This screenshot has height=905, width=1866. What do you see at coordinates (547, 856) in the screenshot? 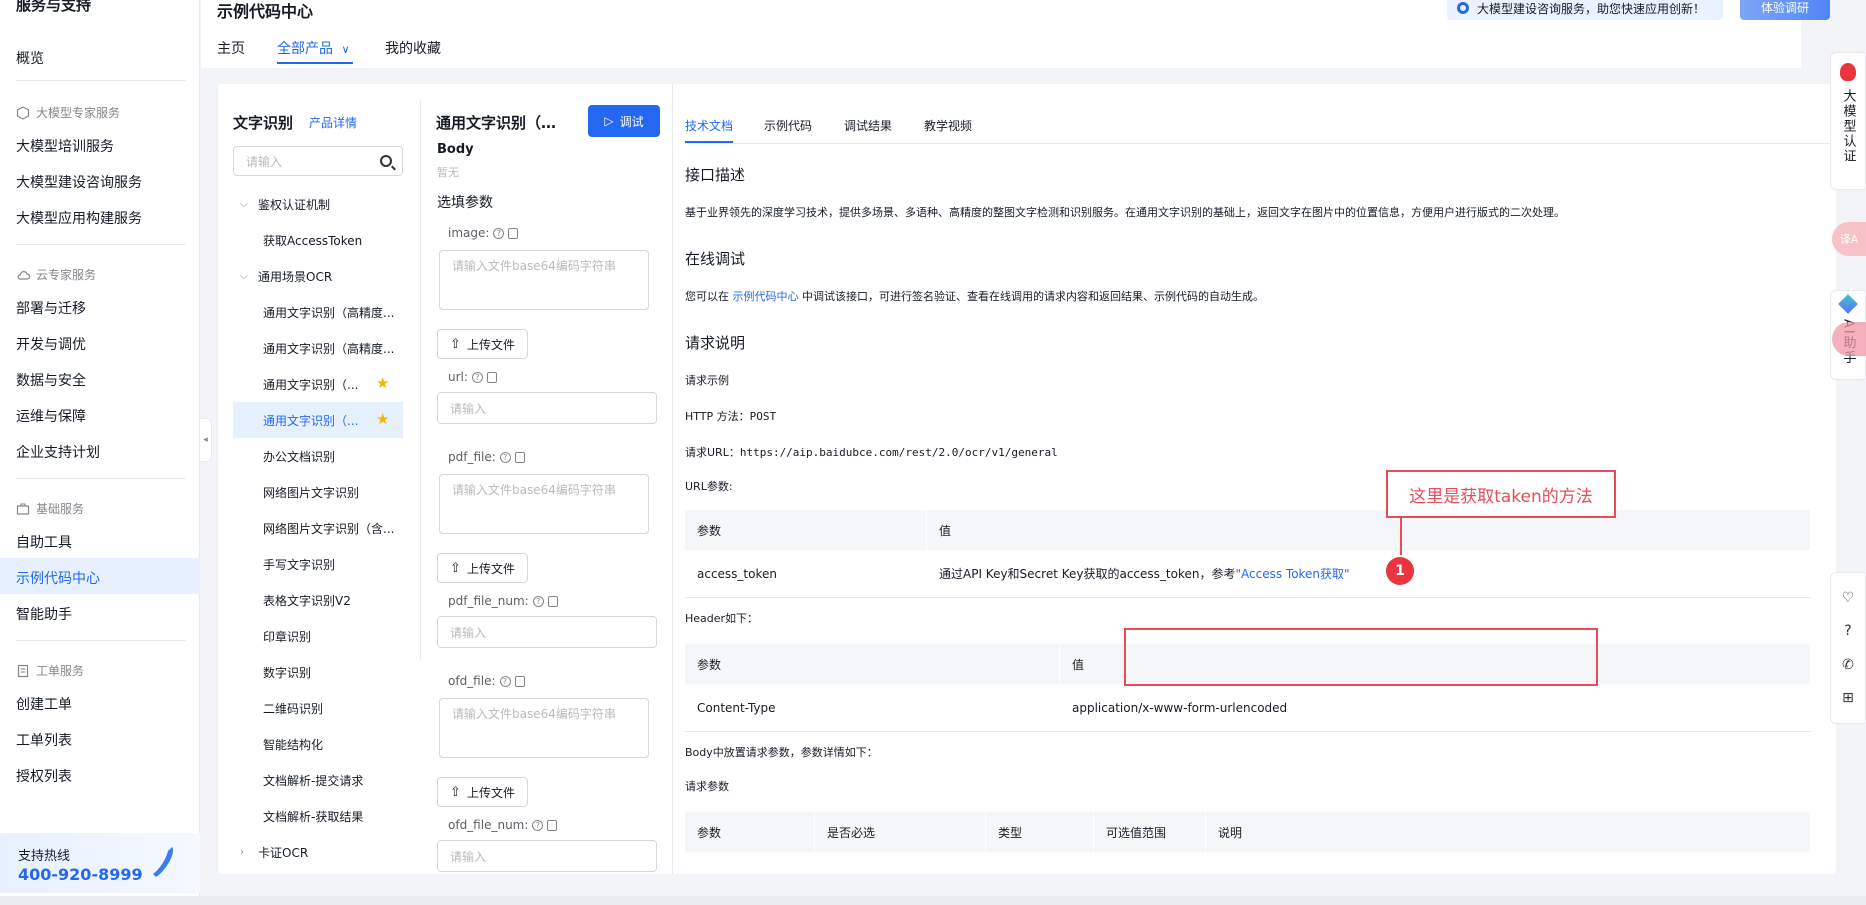
I see `ofd-num-input: 请输入` at bounding box center [547, 856].